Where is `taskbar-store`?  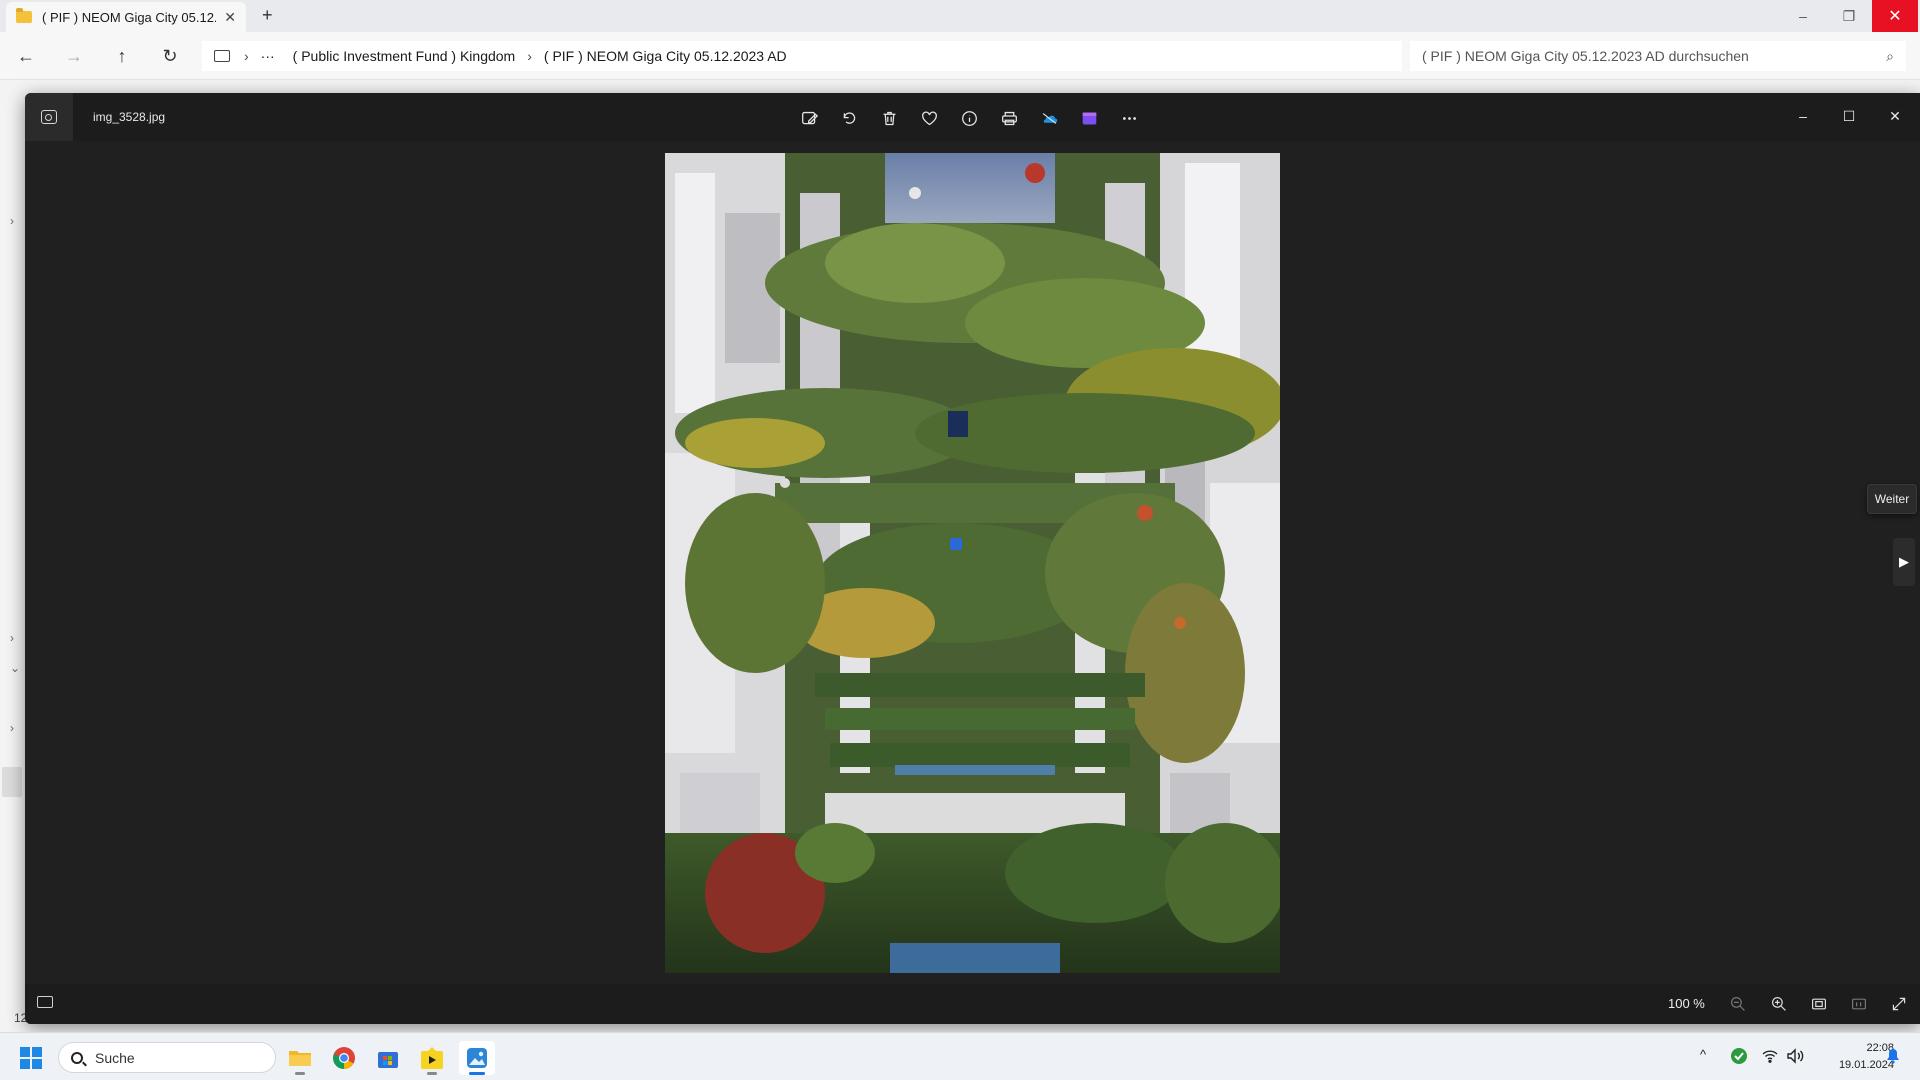 taskbar-store is located at coordinates (388, 1058).